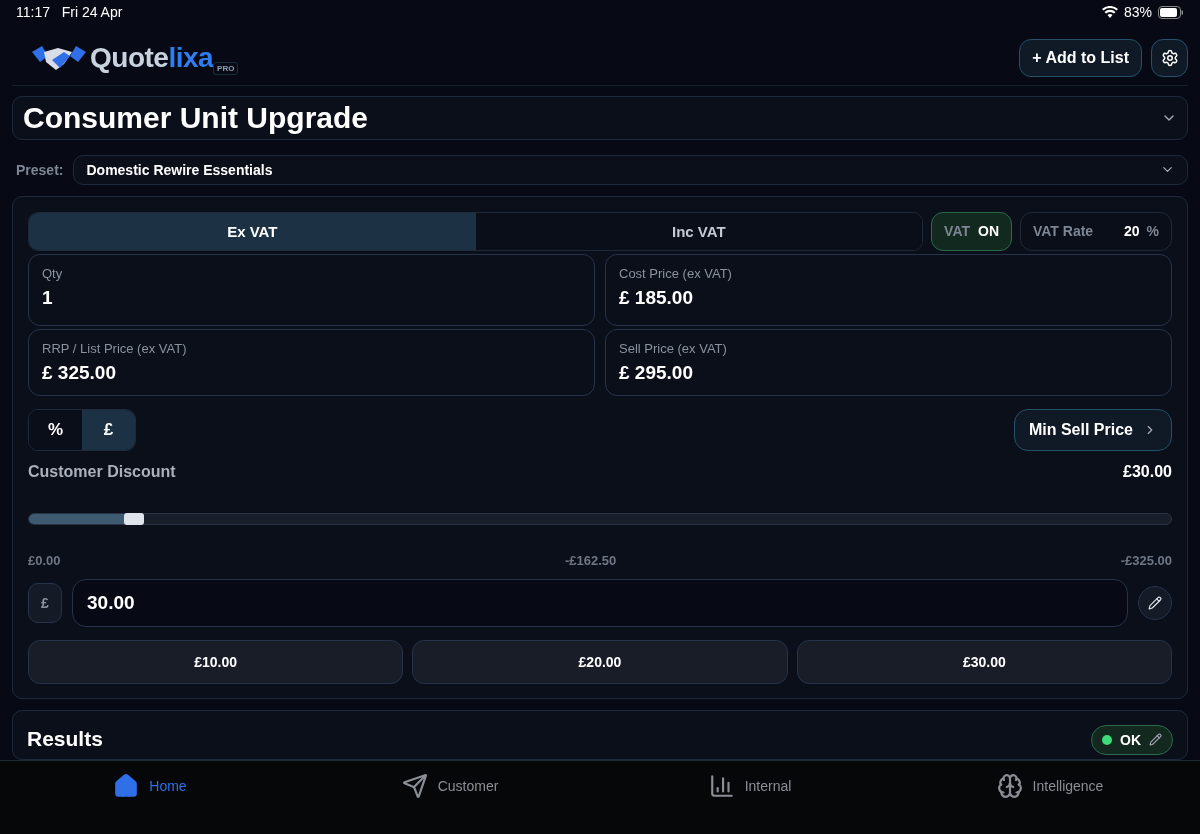 The width and height of the screenshot is (1200, 834). What do you see at coordinates (1146, 560) in the screenshot?
I see `slider-tick-label: -£325.00` at bounding box center [1146, 560].